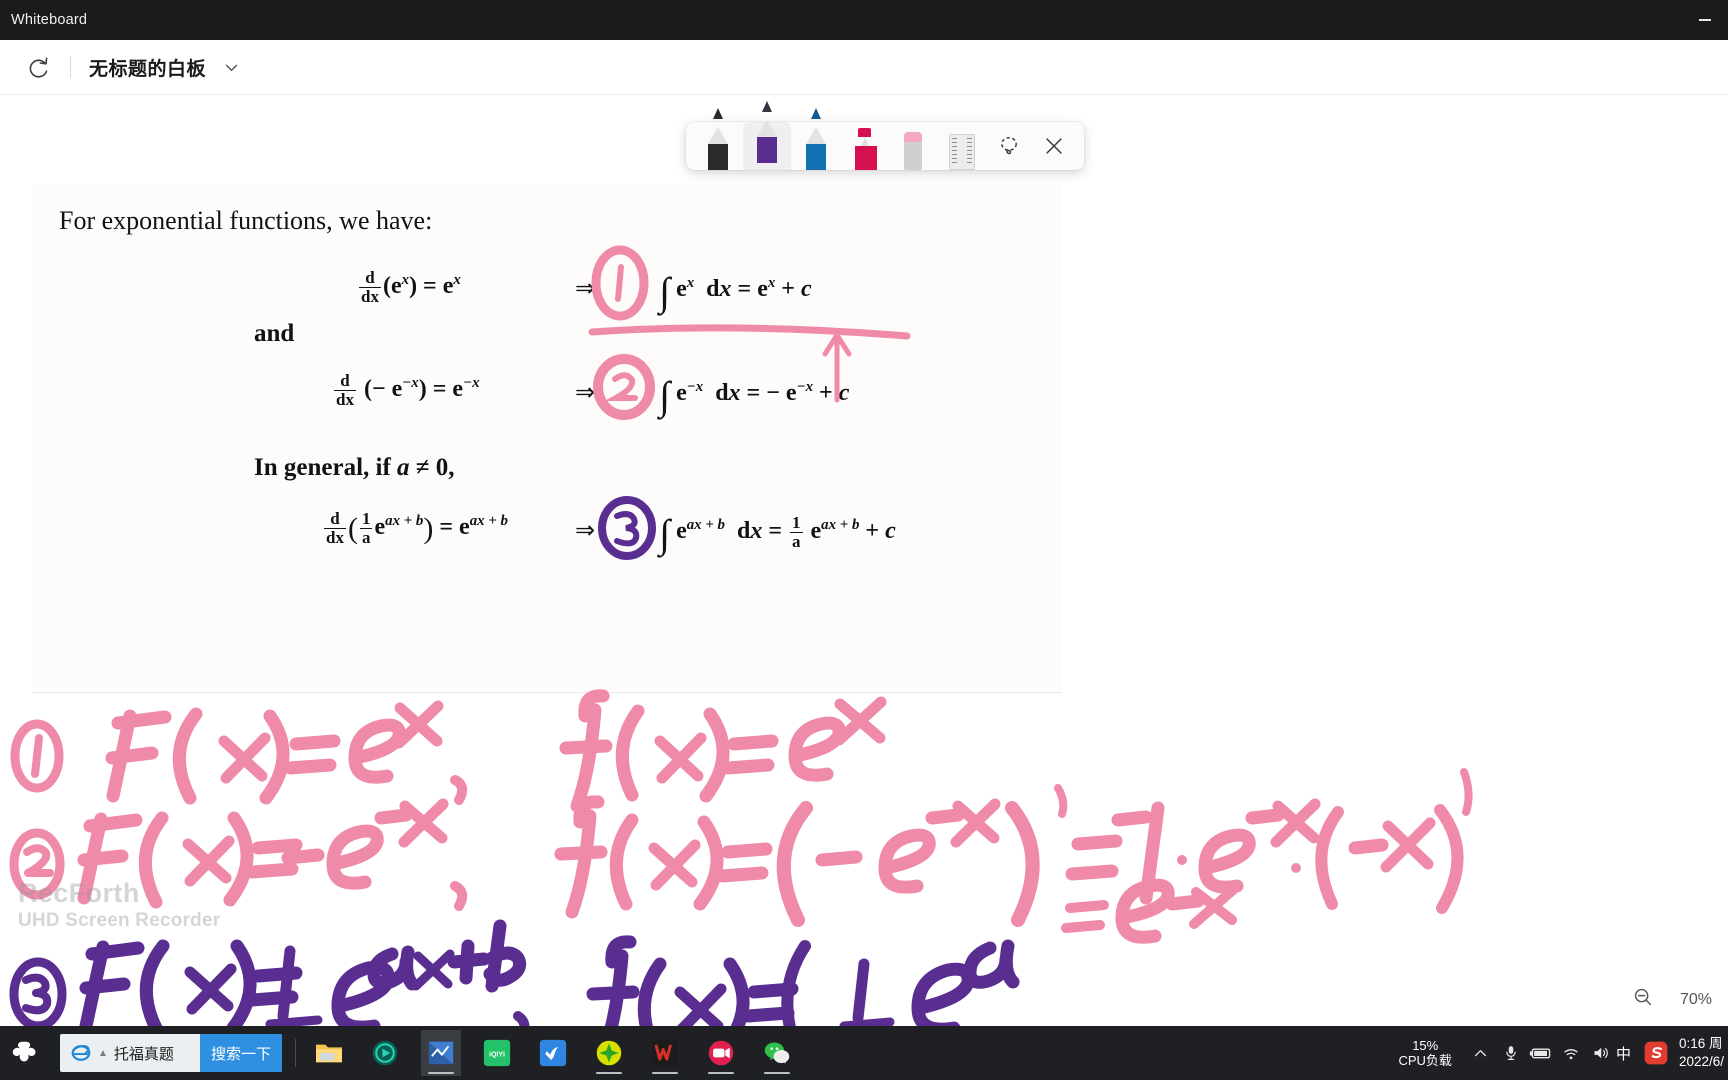  I want to click on taskbar-search-box: ▲ 托福真题 搜索一下, so click(171, 1053).